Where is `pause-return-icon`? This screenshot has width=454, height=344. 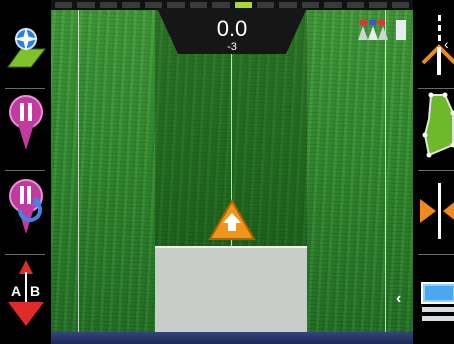
pause-return-icon is located at coordinates (26, 206).